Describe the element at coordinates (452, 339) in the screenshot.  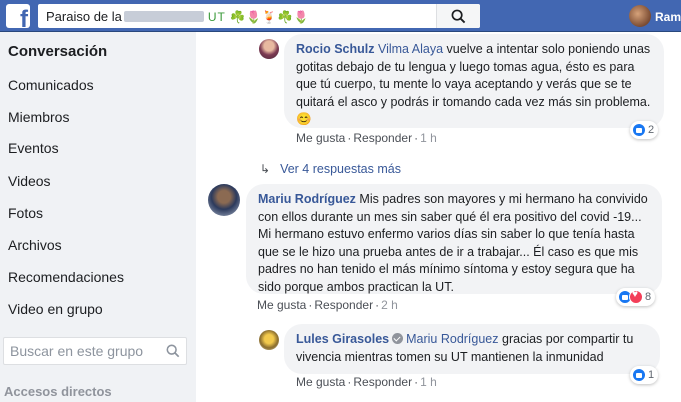
I see `comment-mention: Mariu Rodríguez` at that location.